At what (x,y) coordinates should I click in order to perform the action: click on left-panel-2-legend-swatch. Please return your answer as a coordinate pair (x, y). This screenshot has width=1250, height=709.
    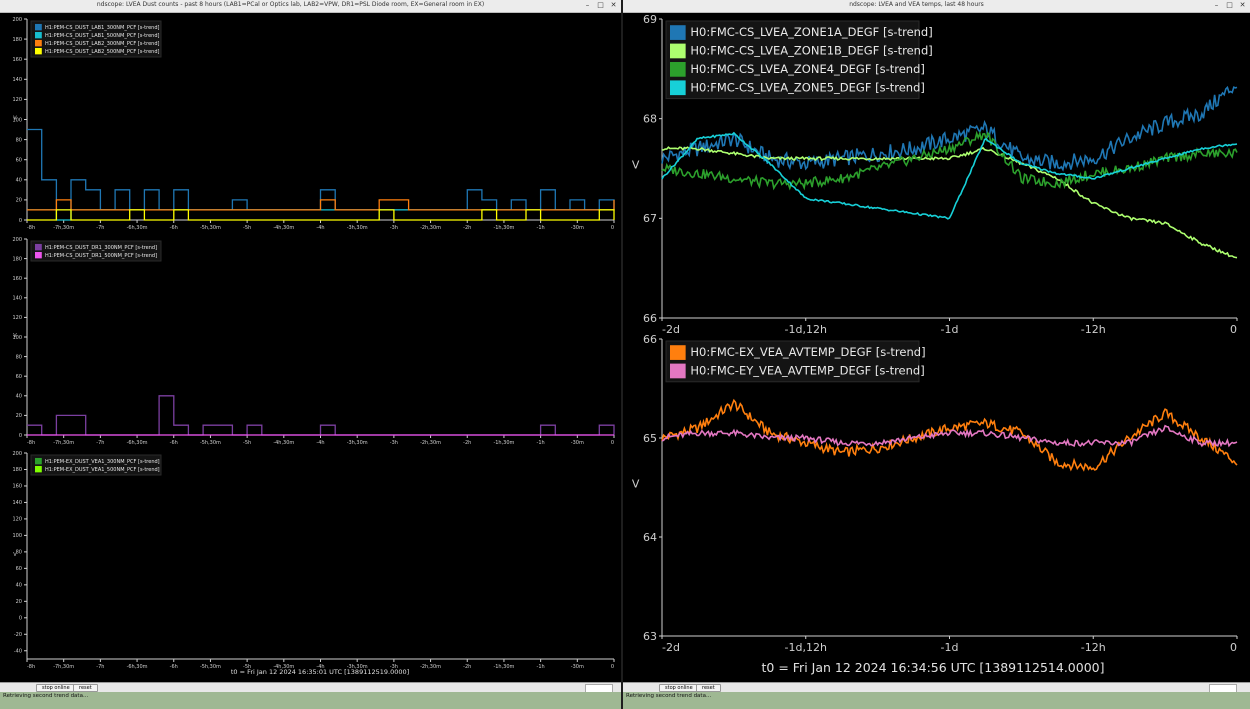
    Looking at the image, I should click on (38, 247).